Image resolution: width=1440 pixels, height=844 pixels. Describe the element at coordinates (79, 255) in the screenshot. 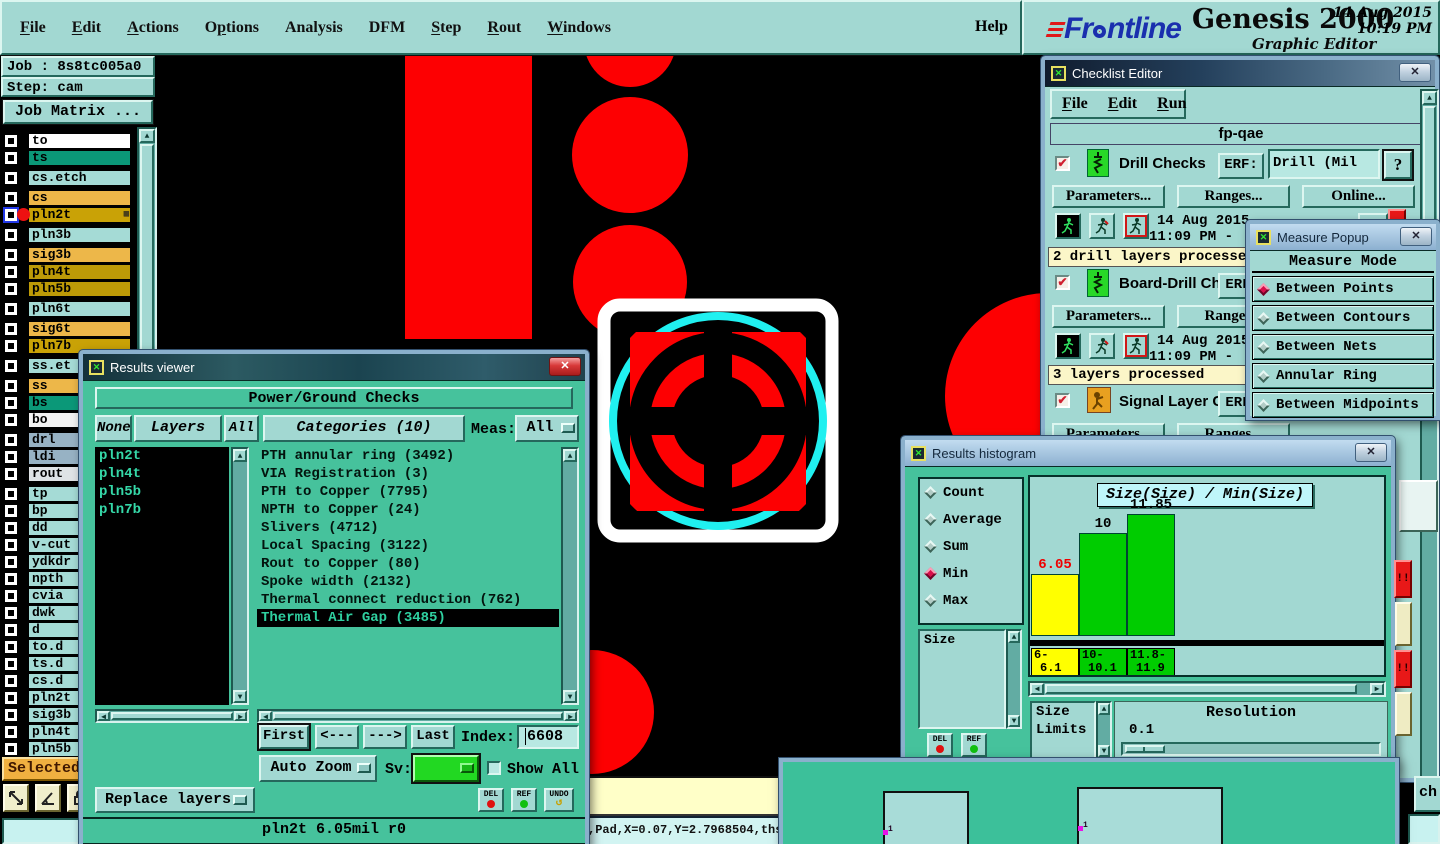

I see `layer-name: sig3b` at that location.